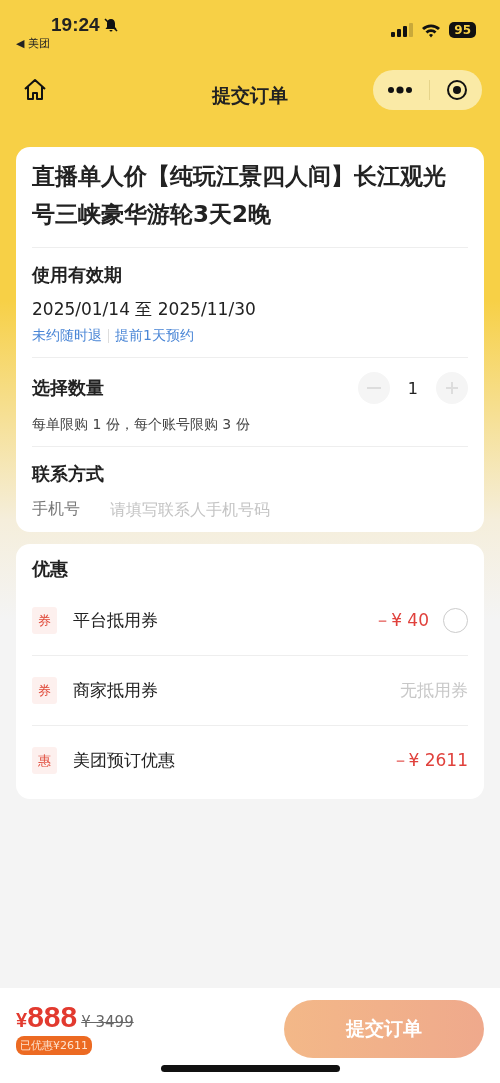 The height and width of the screenshot is (1083, 500). Describe the element at coordinates (250, 197) in the screenshot. I see `product-title: 直播单人价【纯玩江景四人间】长江观光号三峡豪华游轮3天2晚` at that location.